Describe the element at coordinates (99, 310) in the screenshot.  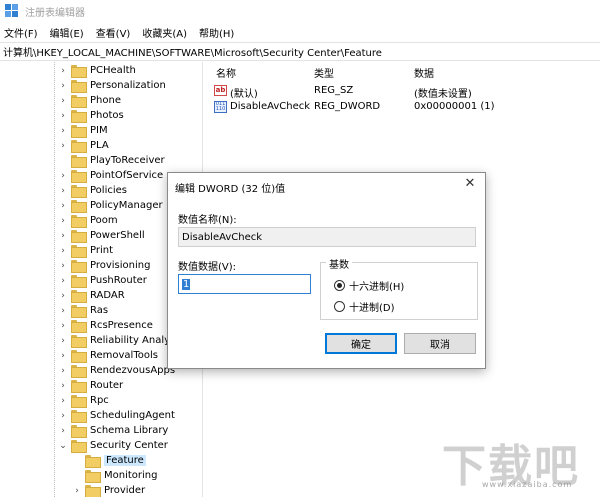
I see `tree-item-label: Ras` at that location.